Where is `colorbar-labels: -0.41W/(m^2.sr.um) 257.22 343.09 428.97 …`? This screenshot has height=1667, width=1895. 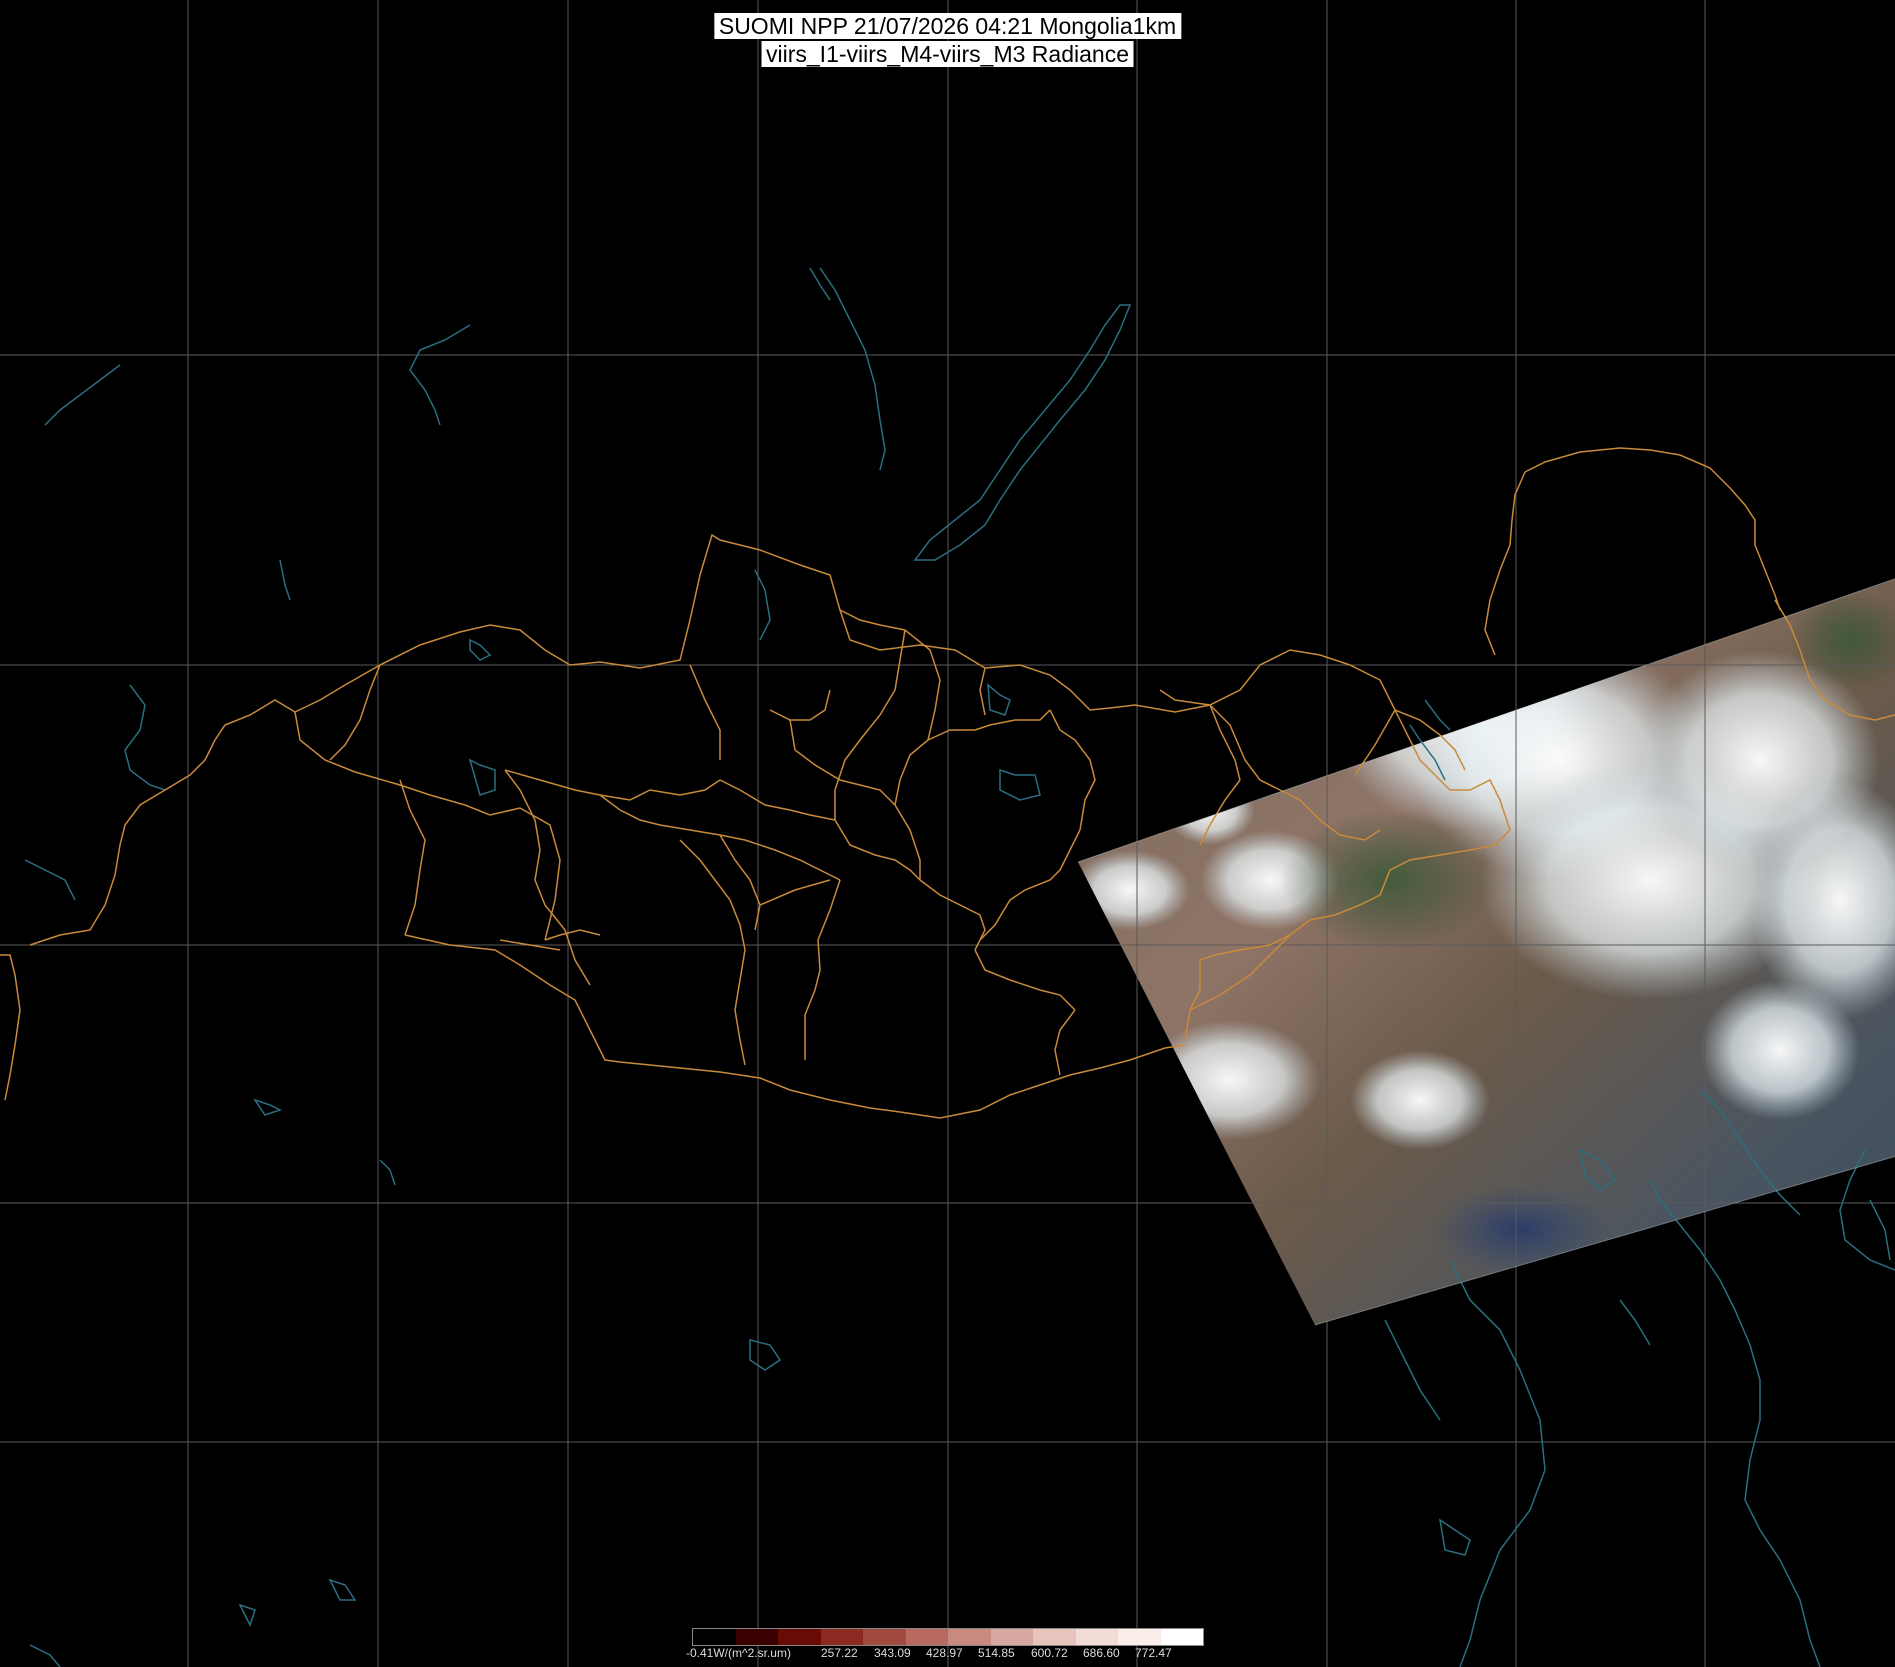 colorbar-labels: -0.41W/(m^2.sr.um) 257.22 343.09 428.97 … is located at coordinates (946, 1654).